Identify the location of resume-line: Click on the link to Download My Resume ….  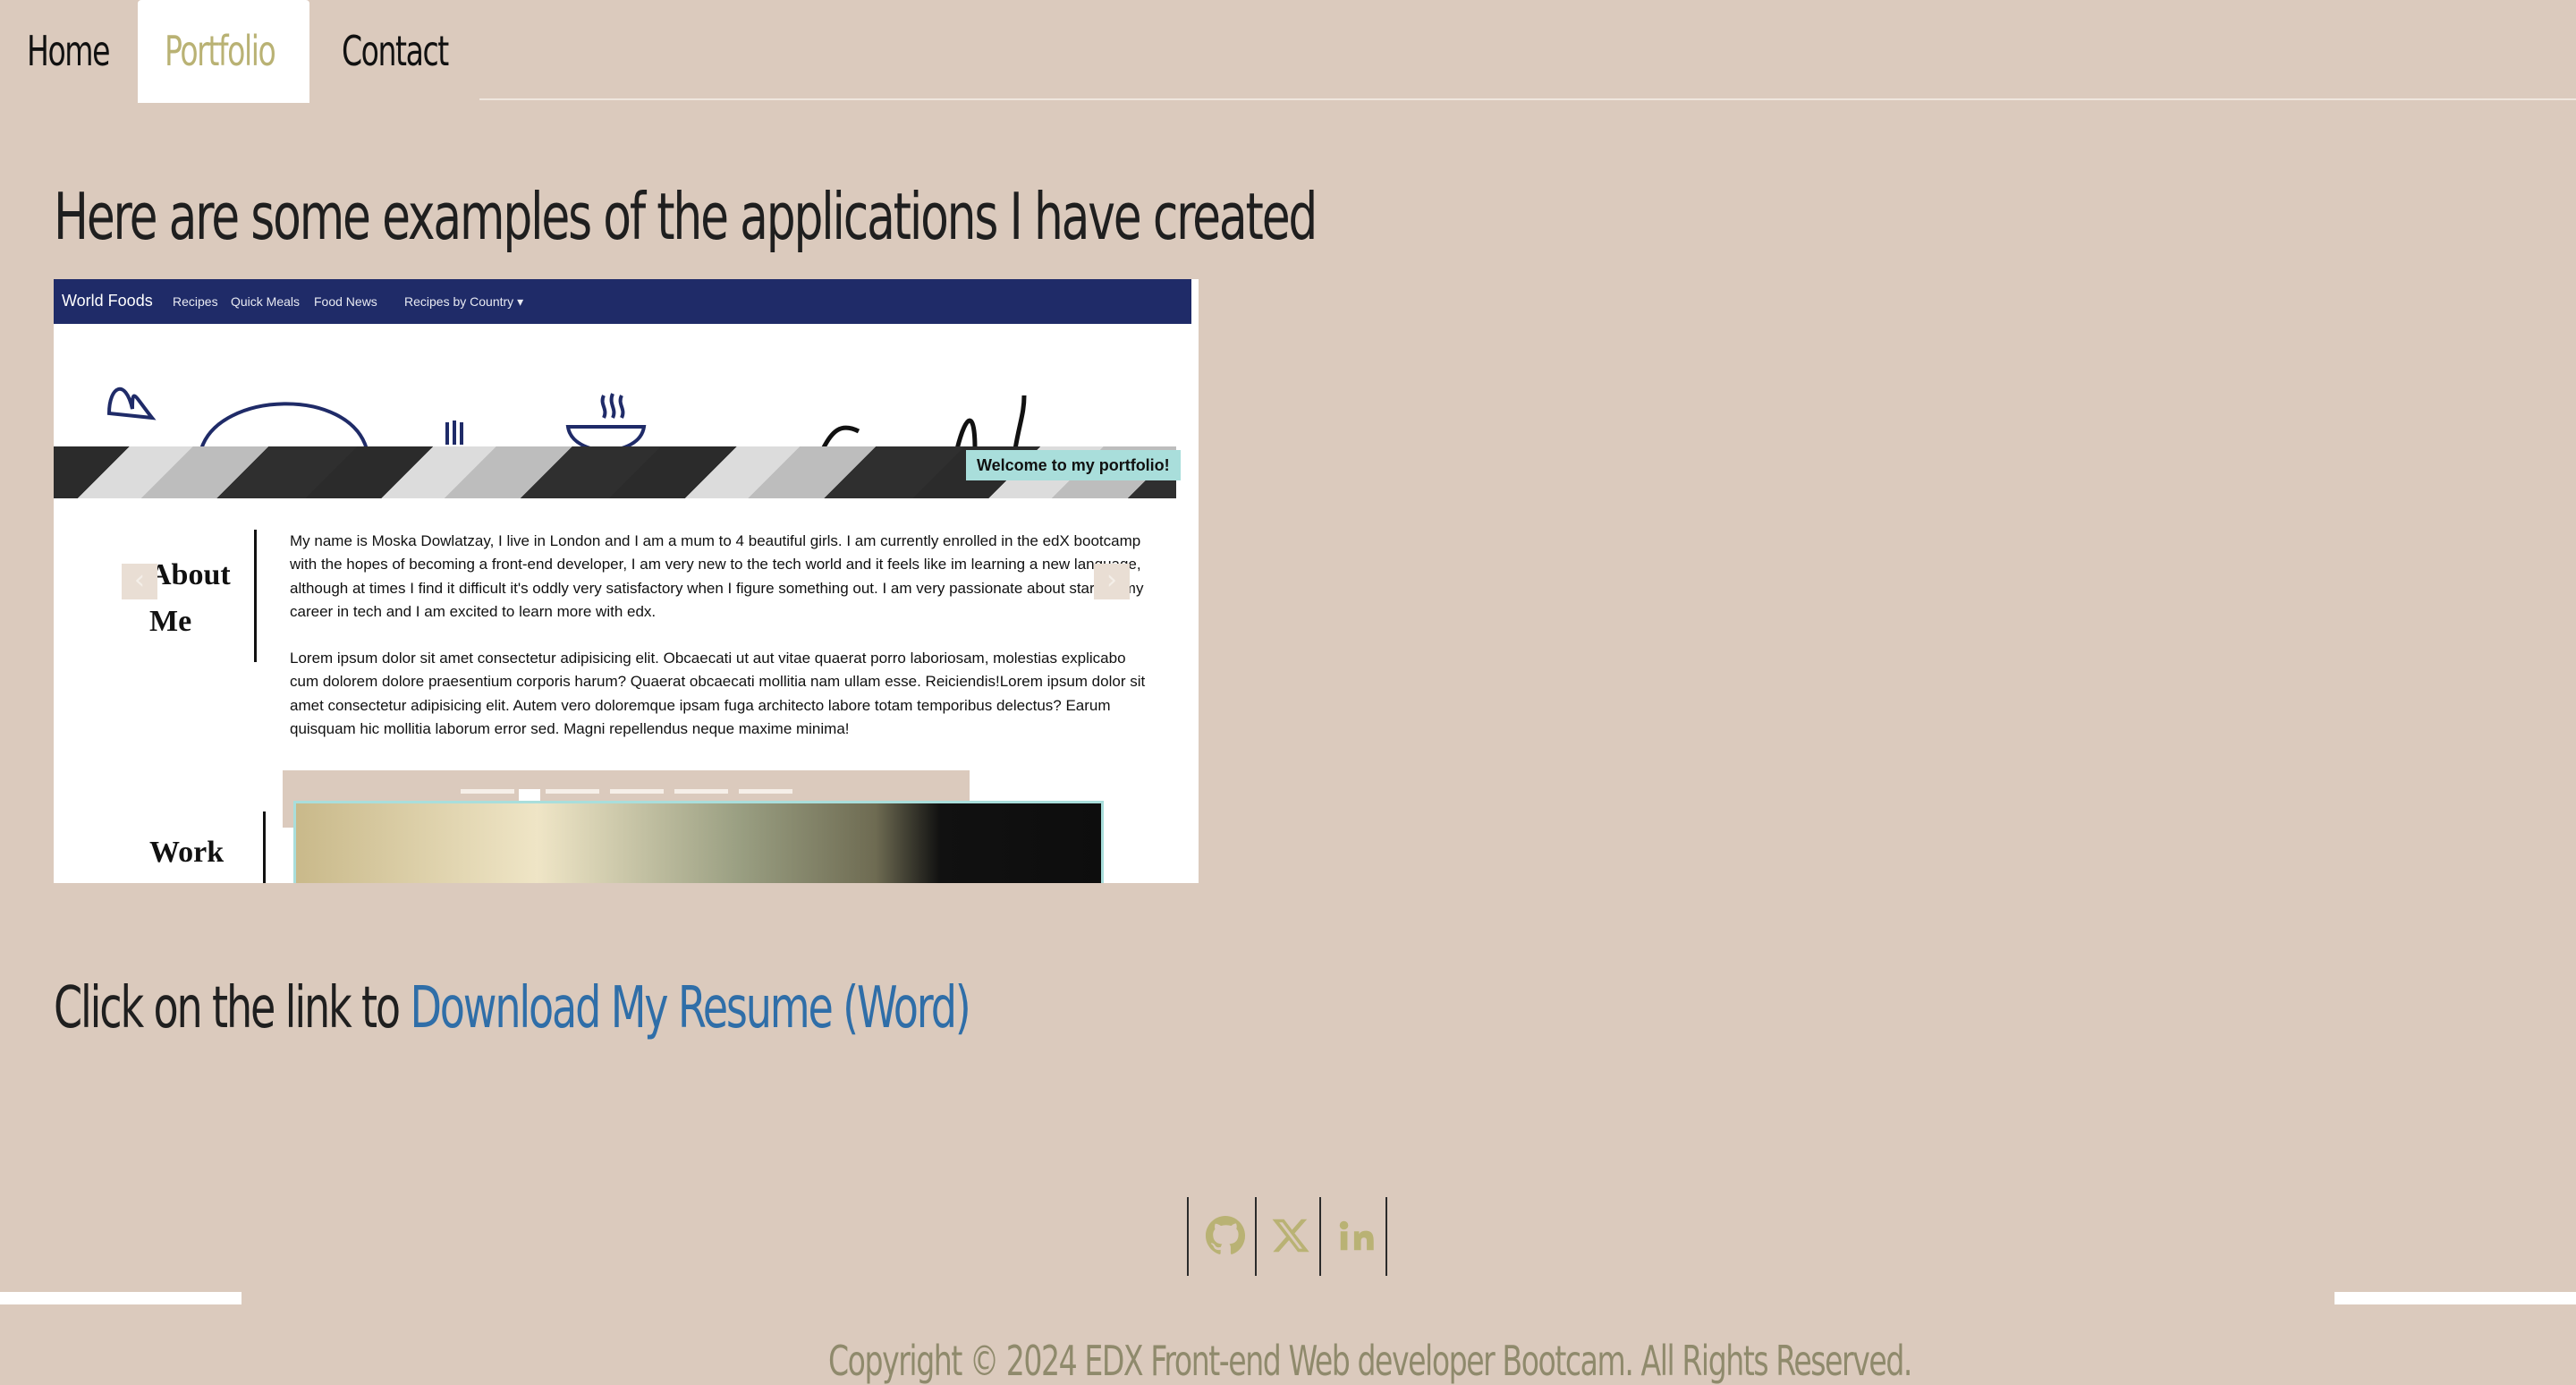
(512, 1008).